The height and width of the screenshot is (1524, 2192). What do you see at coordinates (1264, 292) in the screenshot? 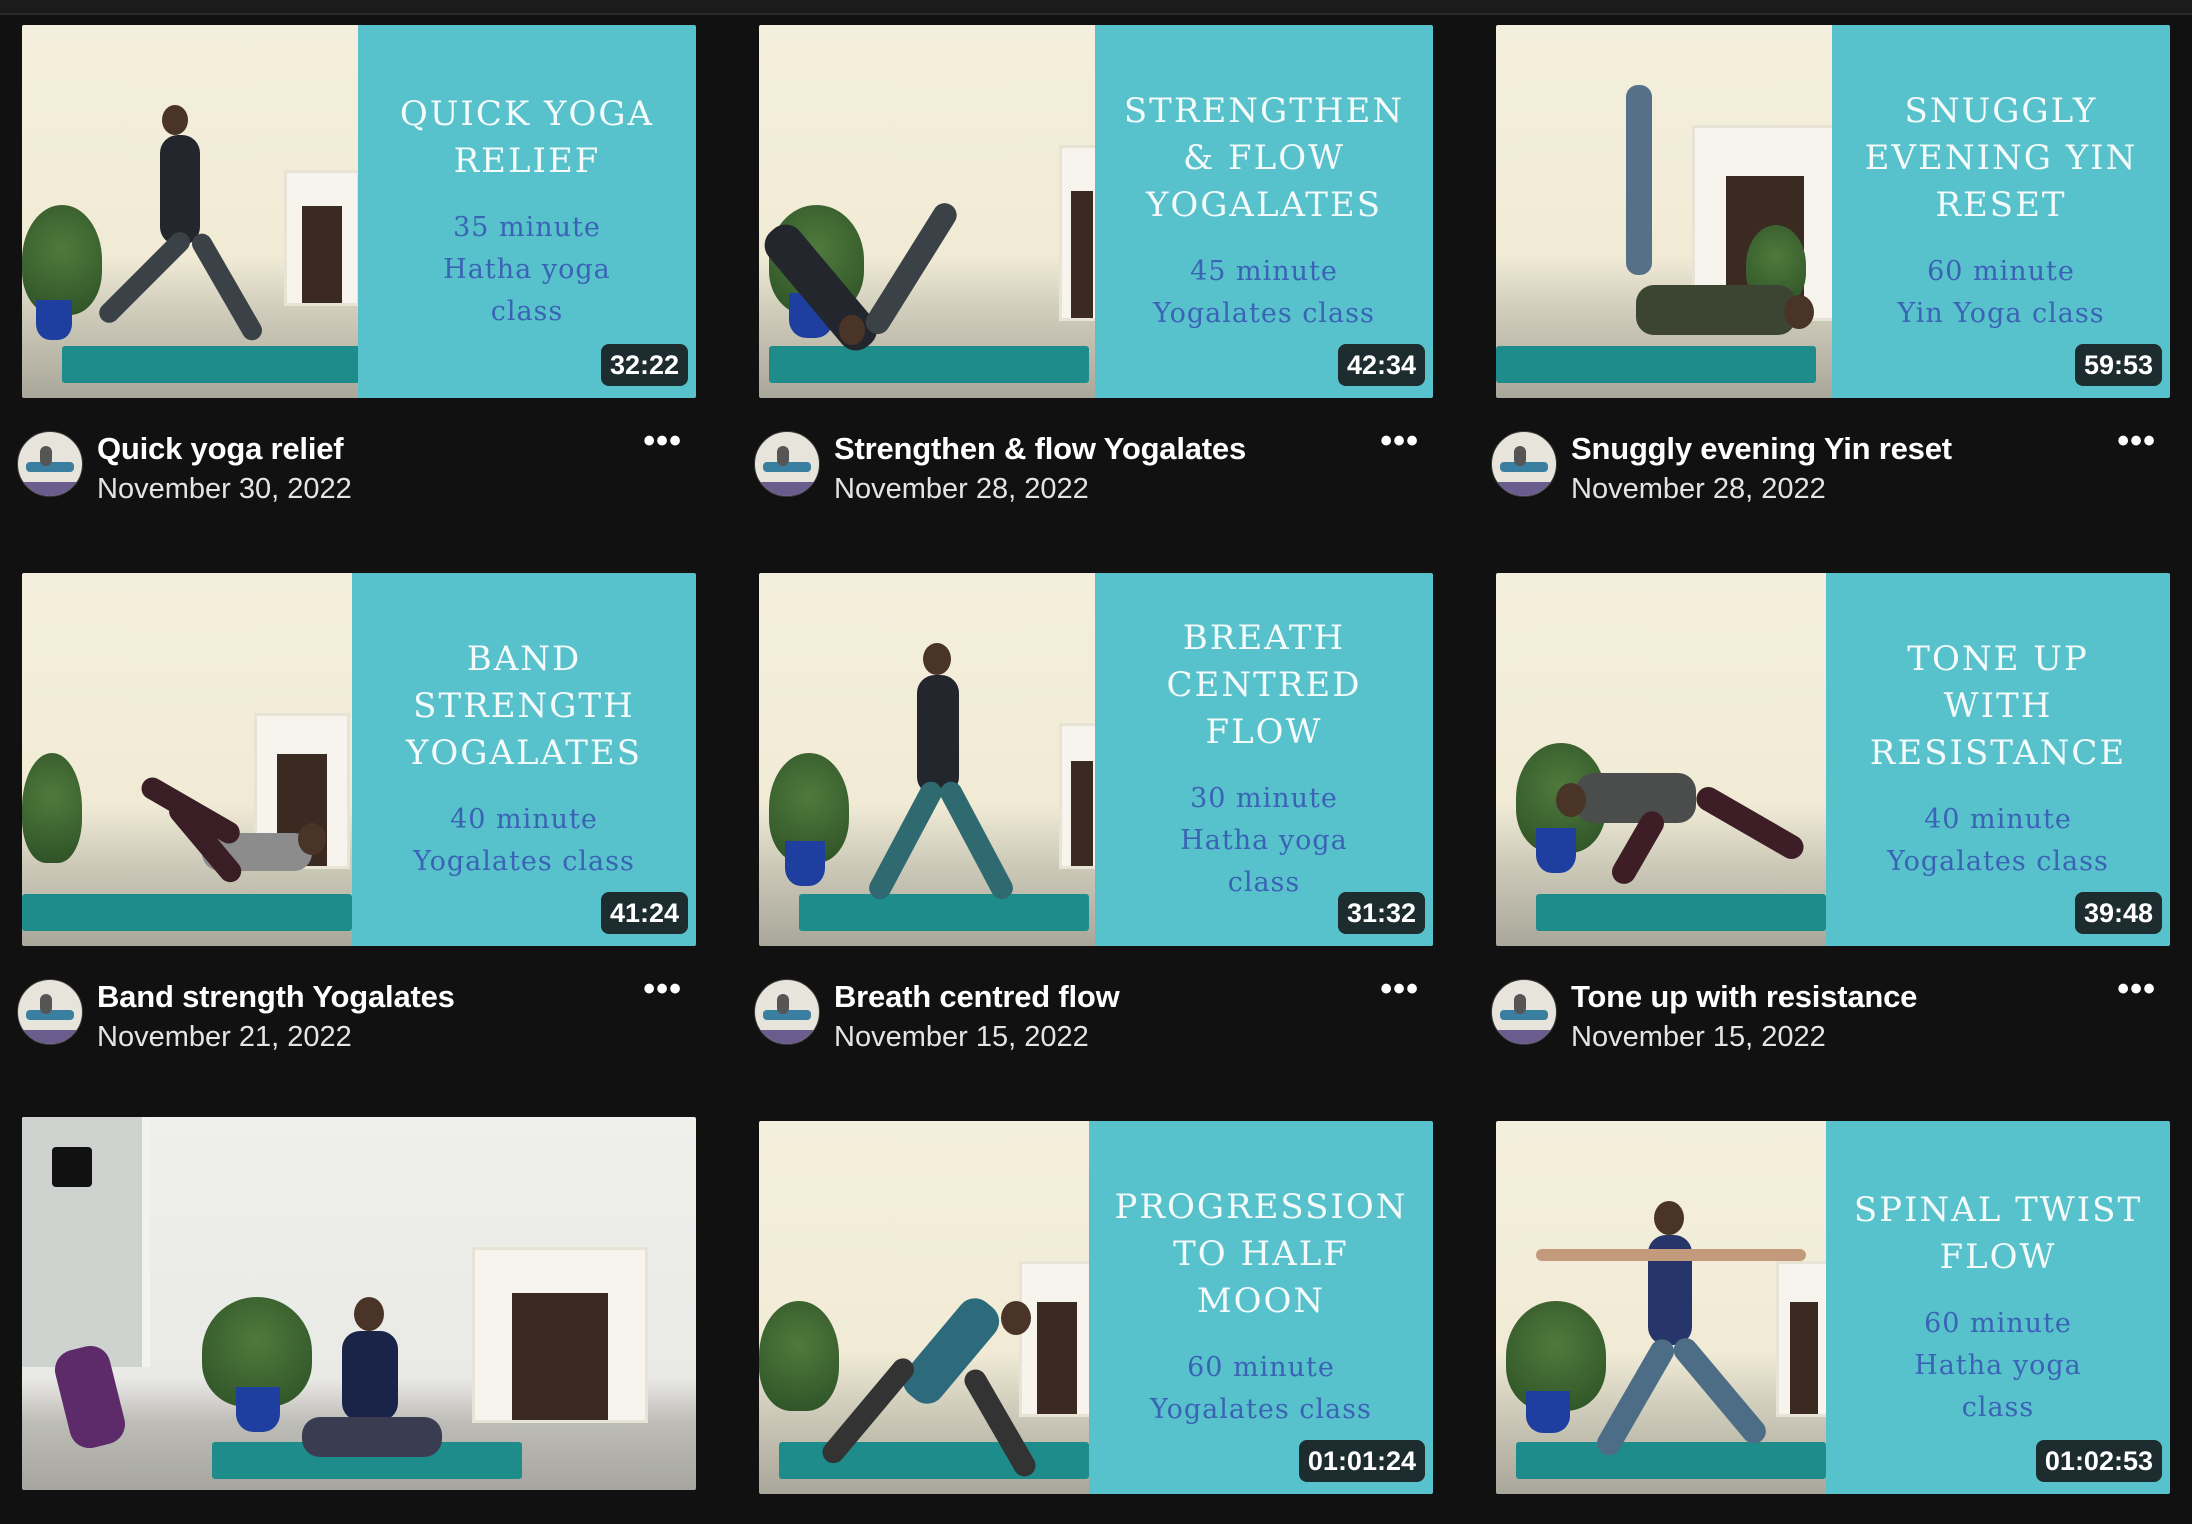
I see `thumbnail-subtitle: 45 minute Yogalates class` at bounding box center [1264, 292].